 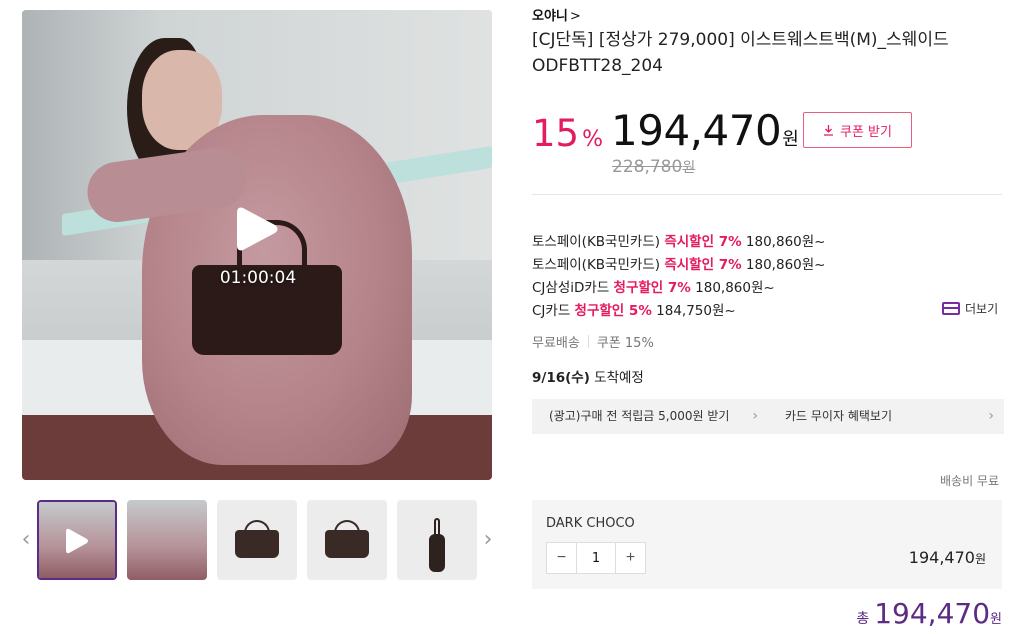 I want to click on thumbnail-bag-angle, so click(x=347, y=540).